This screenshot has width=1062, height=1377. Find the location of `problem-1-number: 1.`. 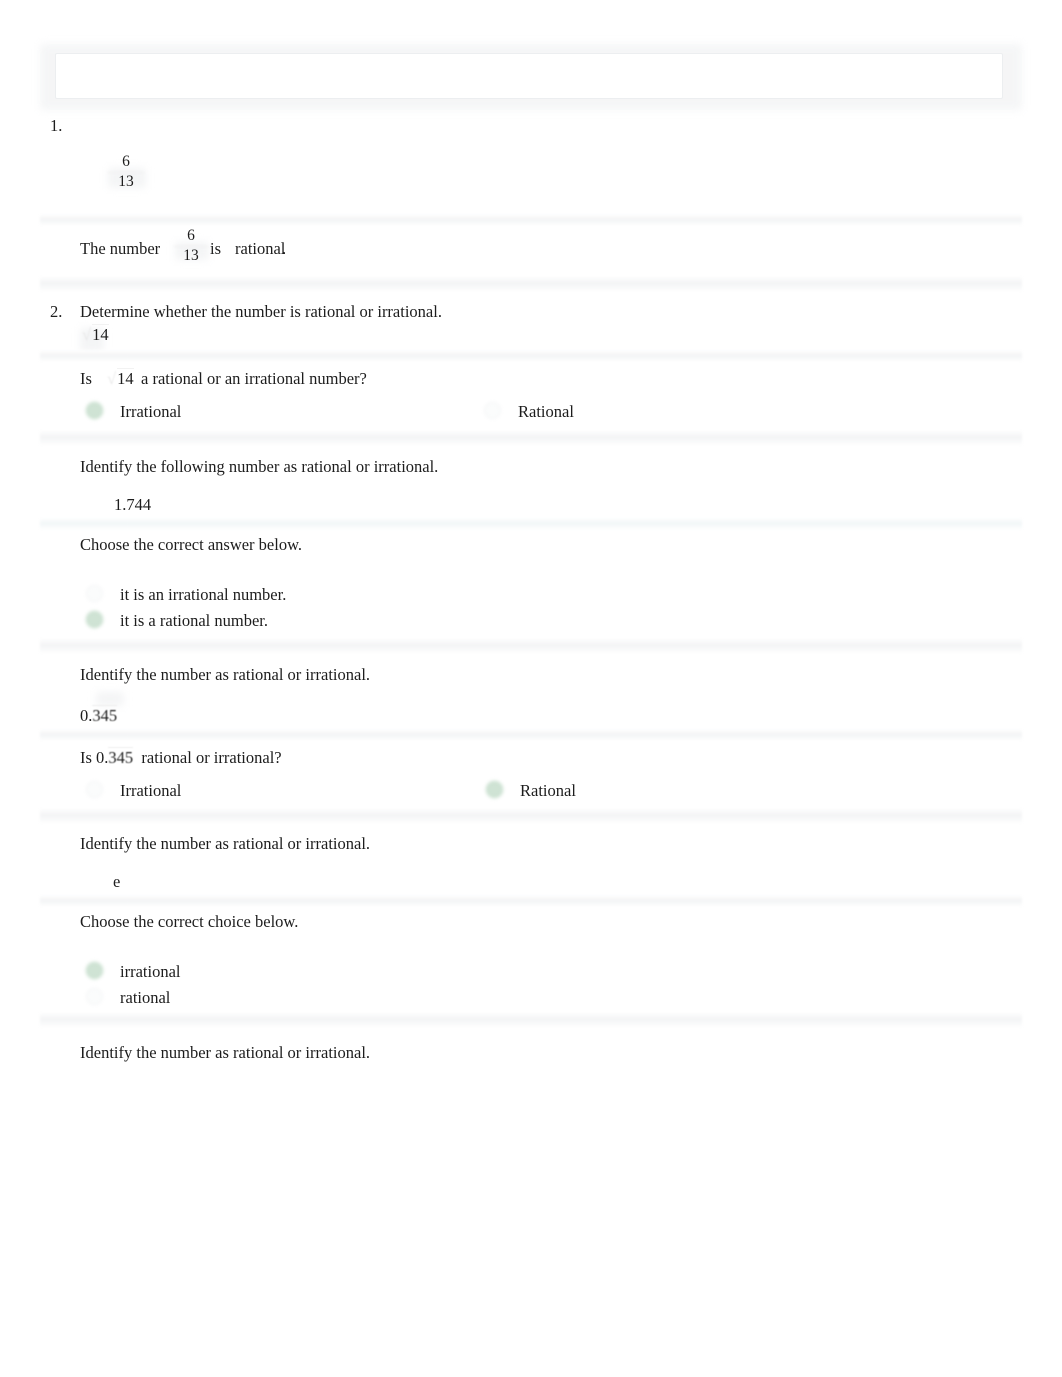

problem-1-number: 1. is located at coordinates (56, 125).